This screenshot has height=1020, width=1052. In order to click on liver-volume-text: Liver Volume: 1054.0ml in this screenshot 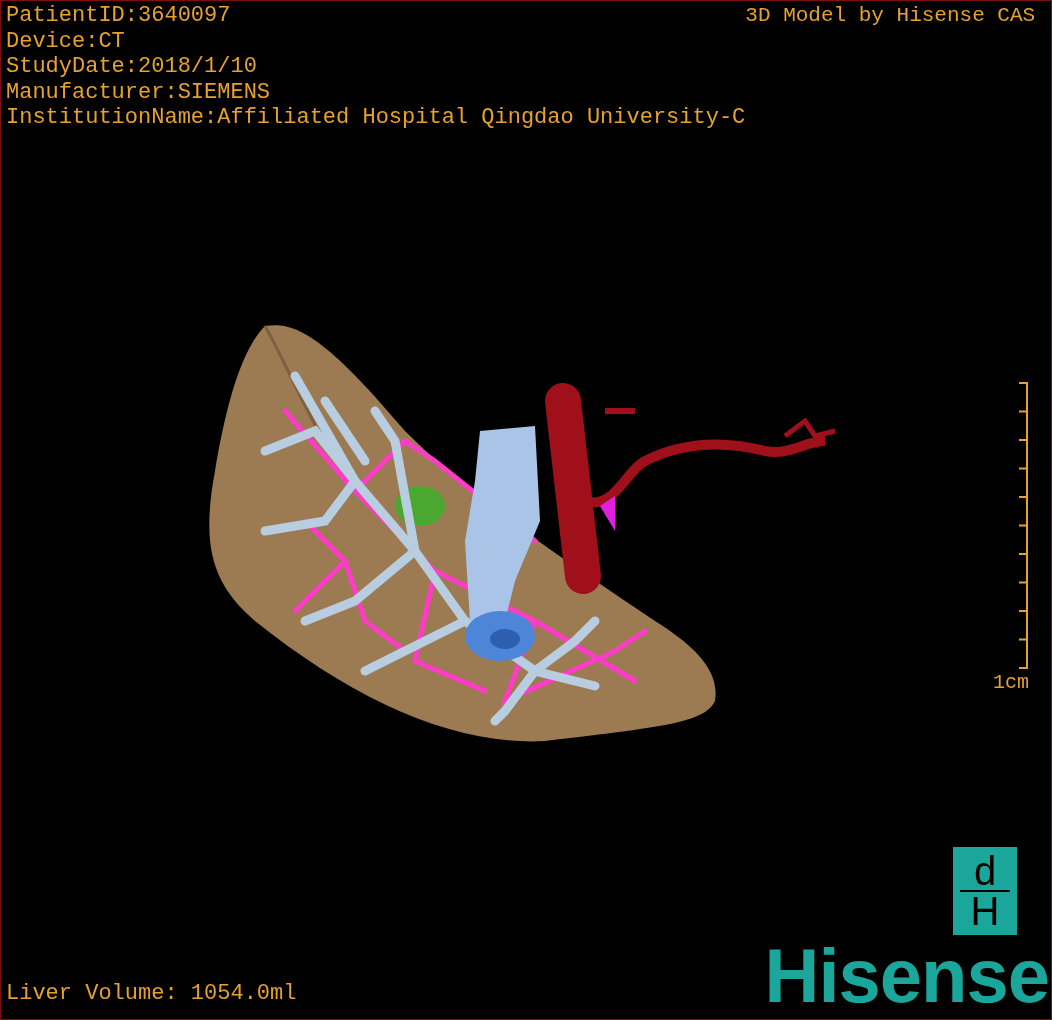, I will do `click(151, 994)`.